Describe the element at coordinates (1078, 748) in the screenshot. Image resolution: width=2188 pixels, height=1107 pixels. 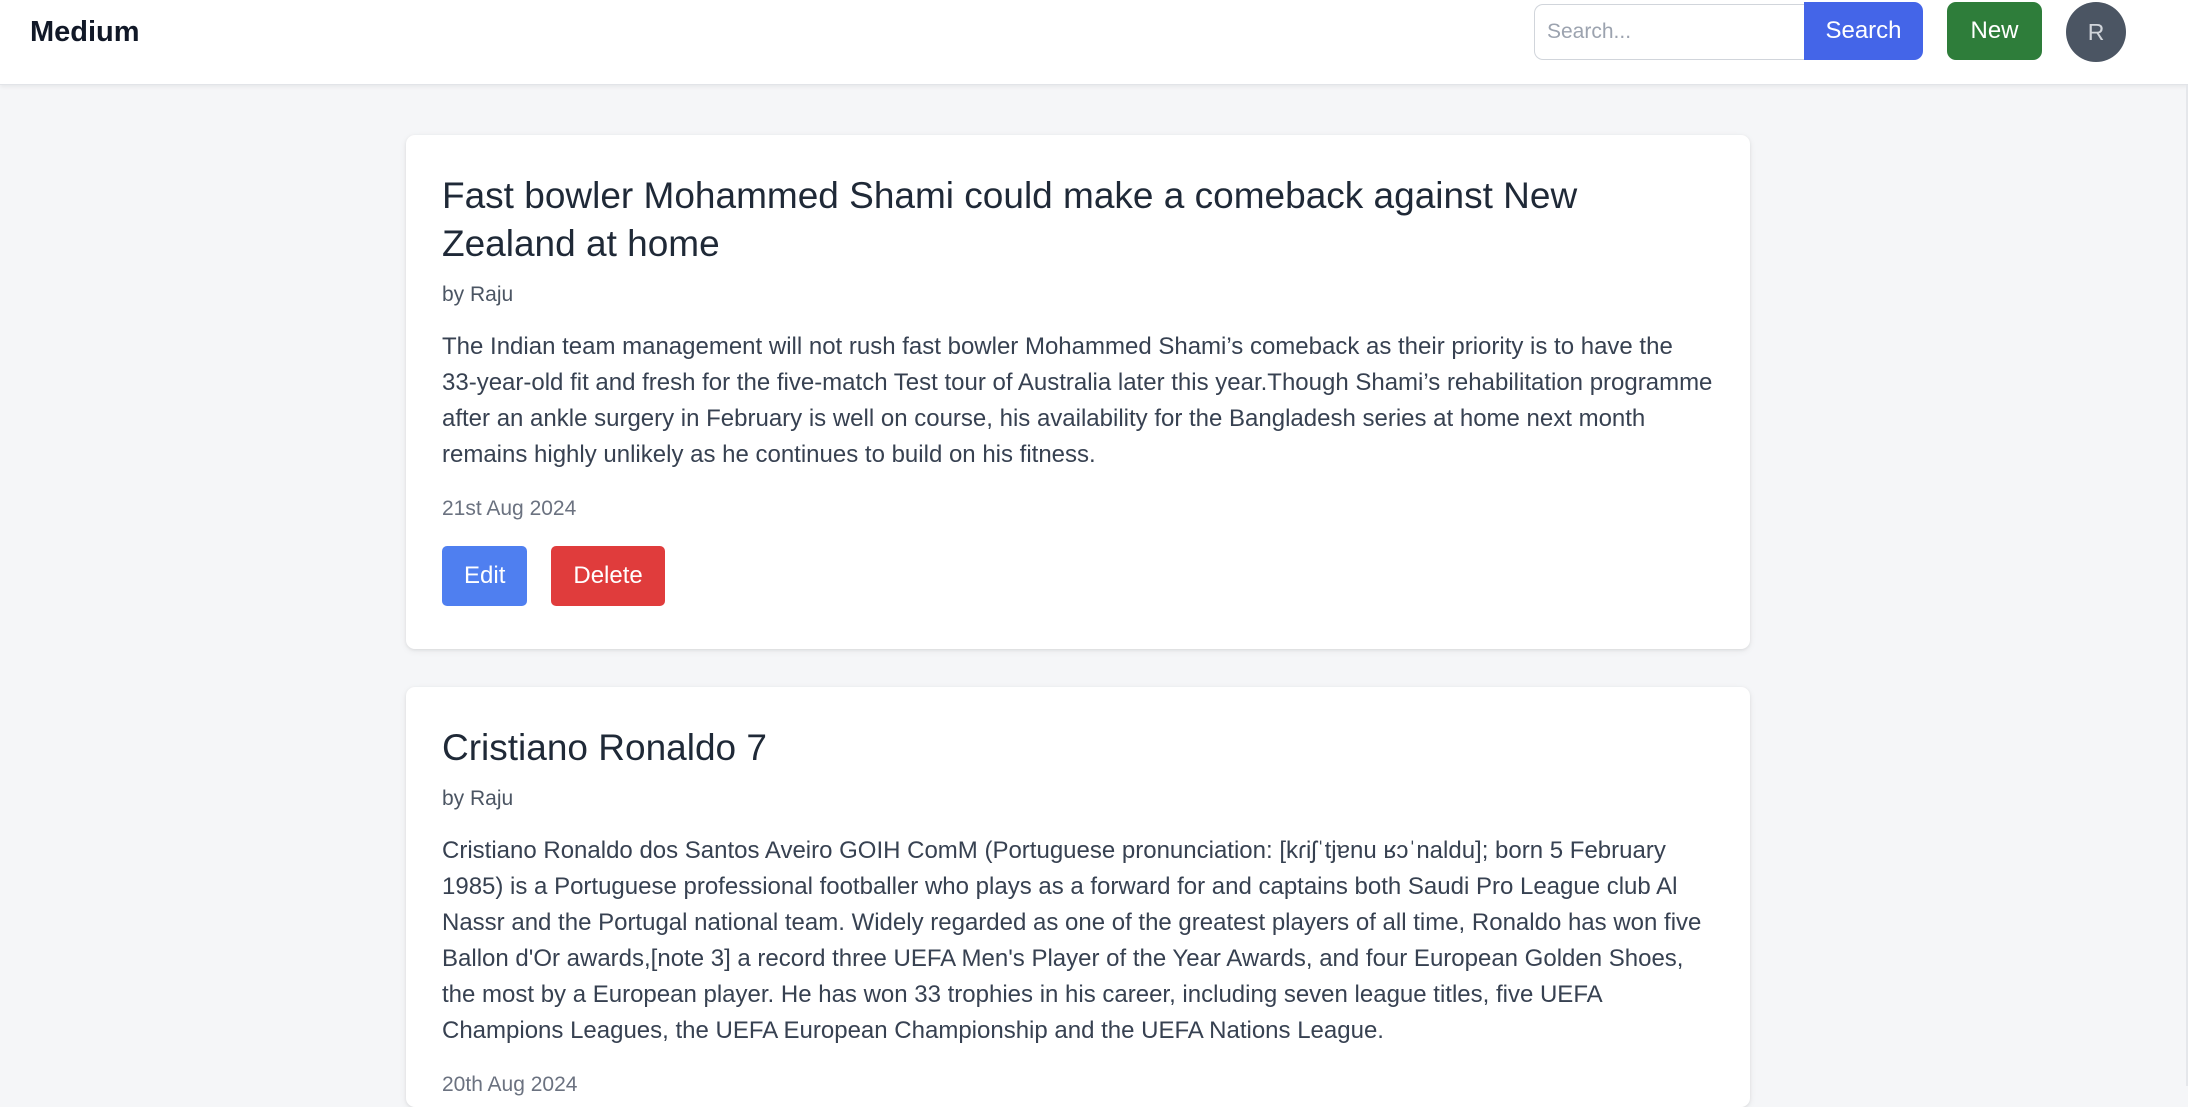
I see `post-title: Cristiano Ronaldo 7` at that location.